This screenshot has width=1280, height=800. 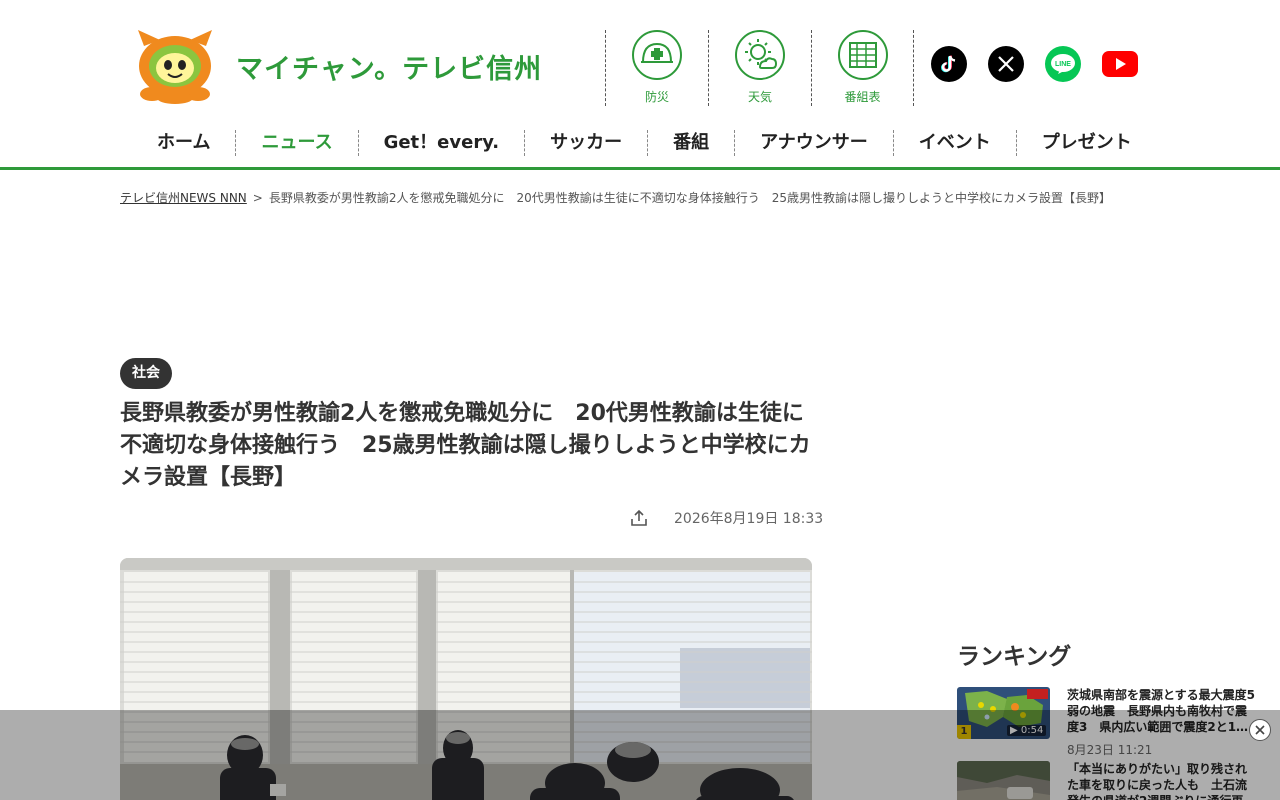 What do you see at coordinates (183, 198) in the screenshot?
I see `breadcrumb-home-link: テレビ信州NEWS NNN` at bounding box center [183, 198].